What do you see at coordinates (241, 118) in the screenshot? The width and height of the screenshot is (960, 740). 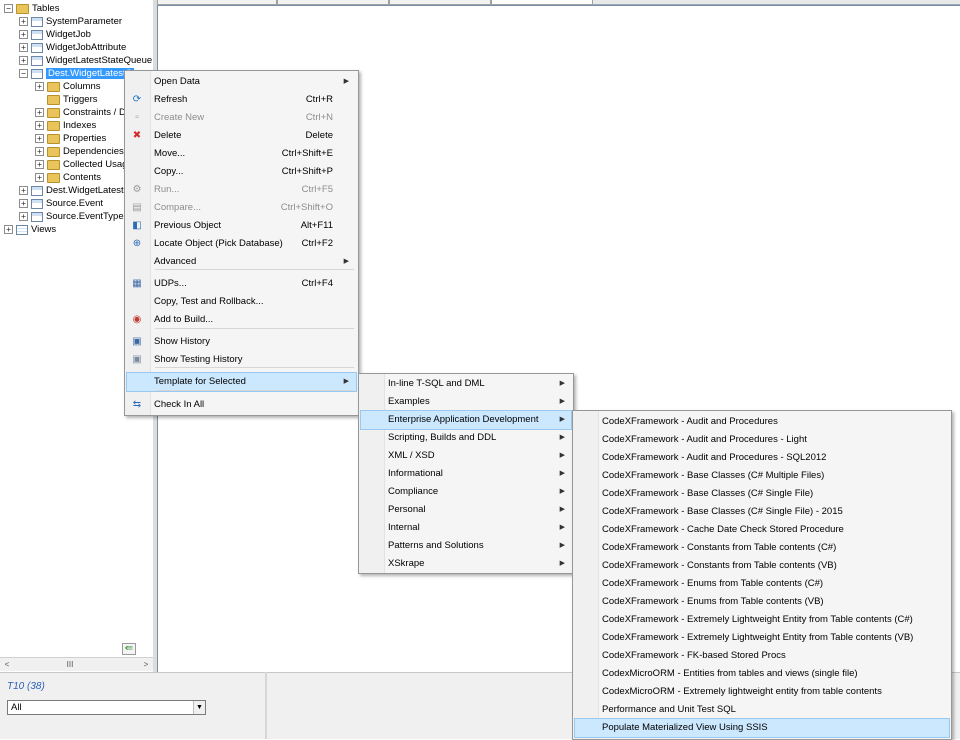 I see `menu-item: ▫ Create New Ctrl+N` at bounding box center [241, 118].